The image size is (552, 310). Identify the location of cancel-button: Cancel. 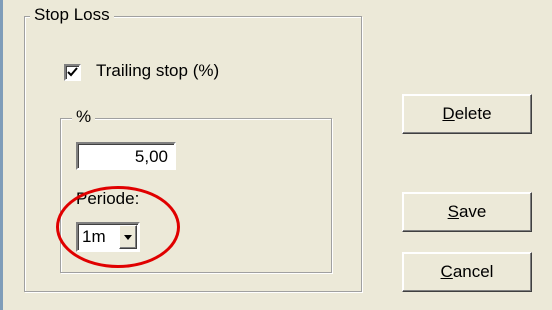
(467, 272).